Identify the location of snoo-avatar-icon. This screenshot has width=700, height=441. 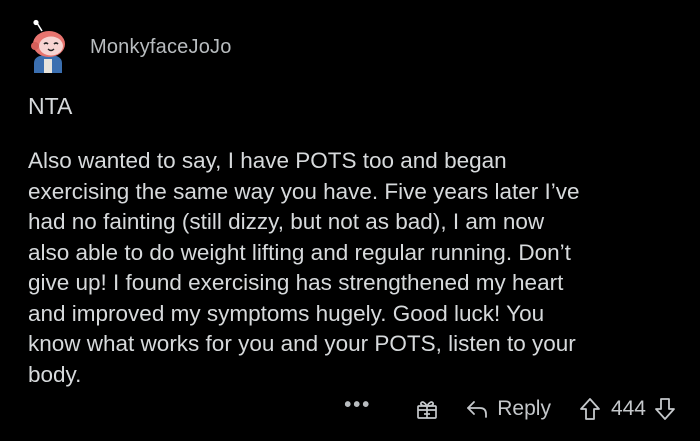
(48, 46).